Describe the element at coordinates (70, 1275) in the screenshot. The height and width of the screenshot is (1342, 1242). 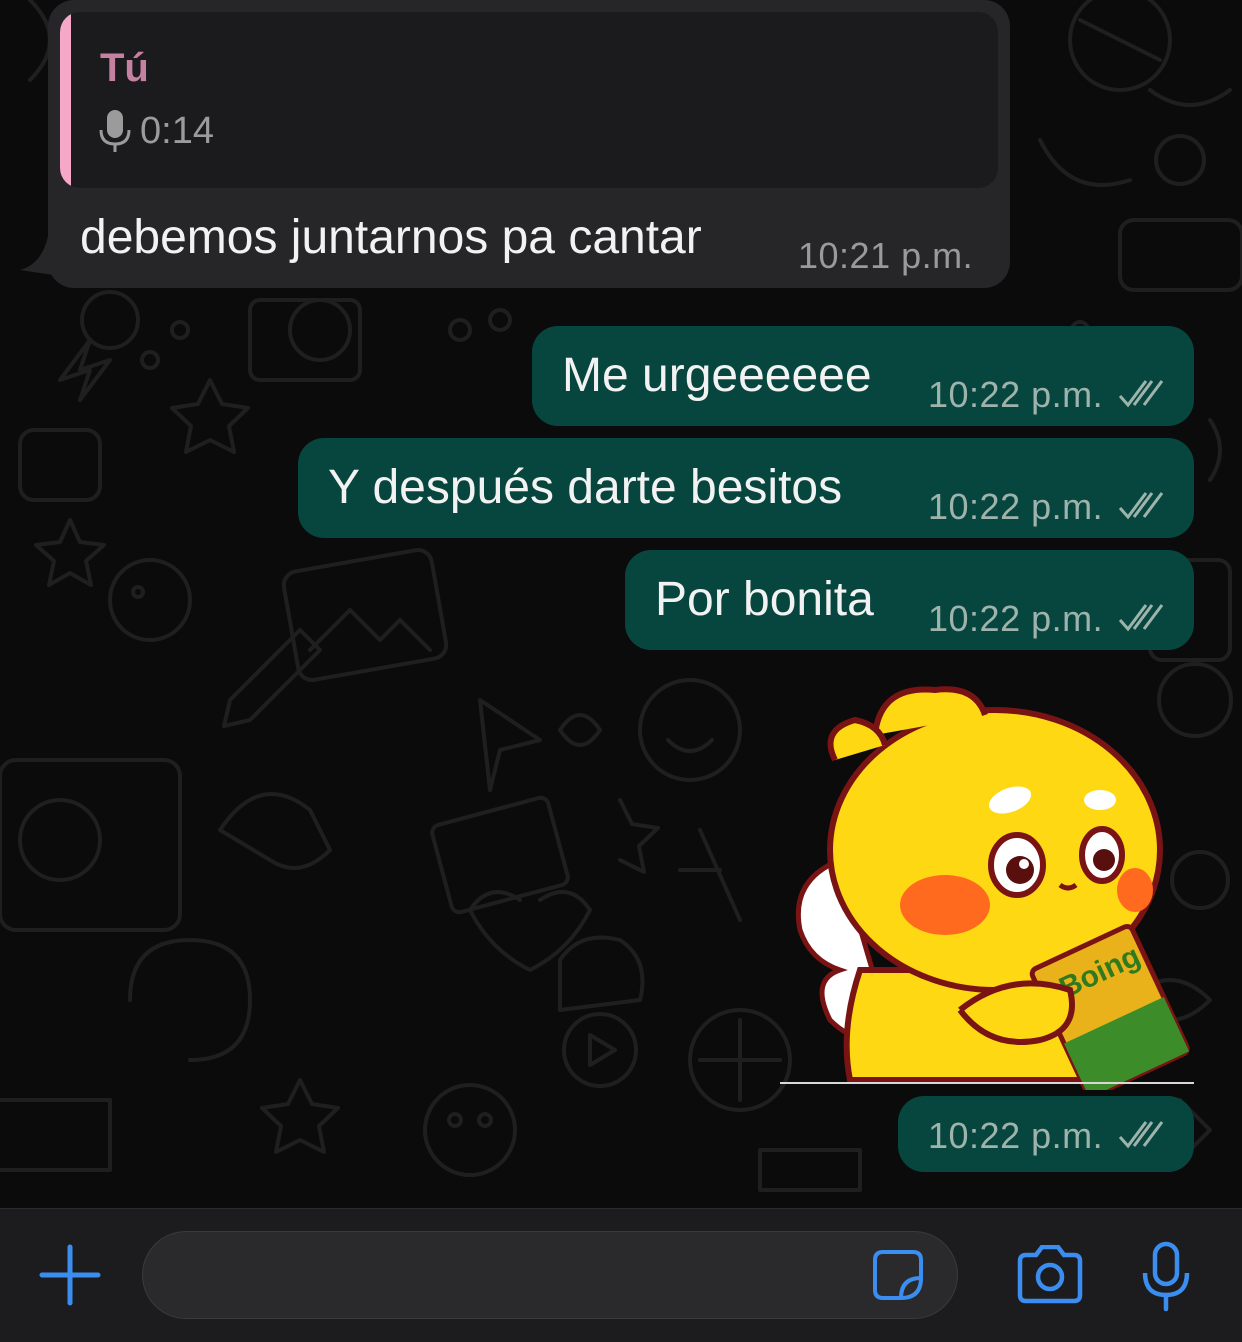
I see `plus-icon` at that location.